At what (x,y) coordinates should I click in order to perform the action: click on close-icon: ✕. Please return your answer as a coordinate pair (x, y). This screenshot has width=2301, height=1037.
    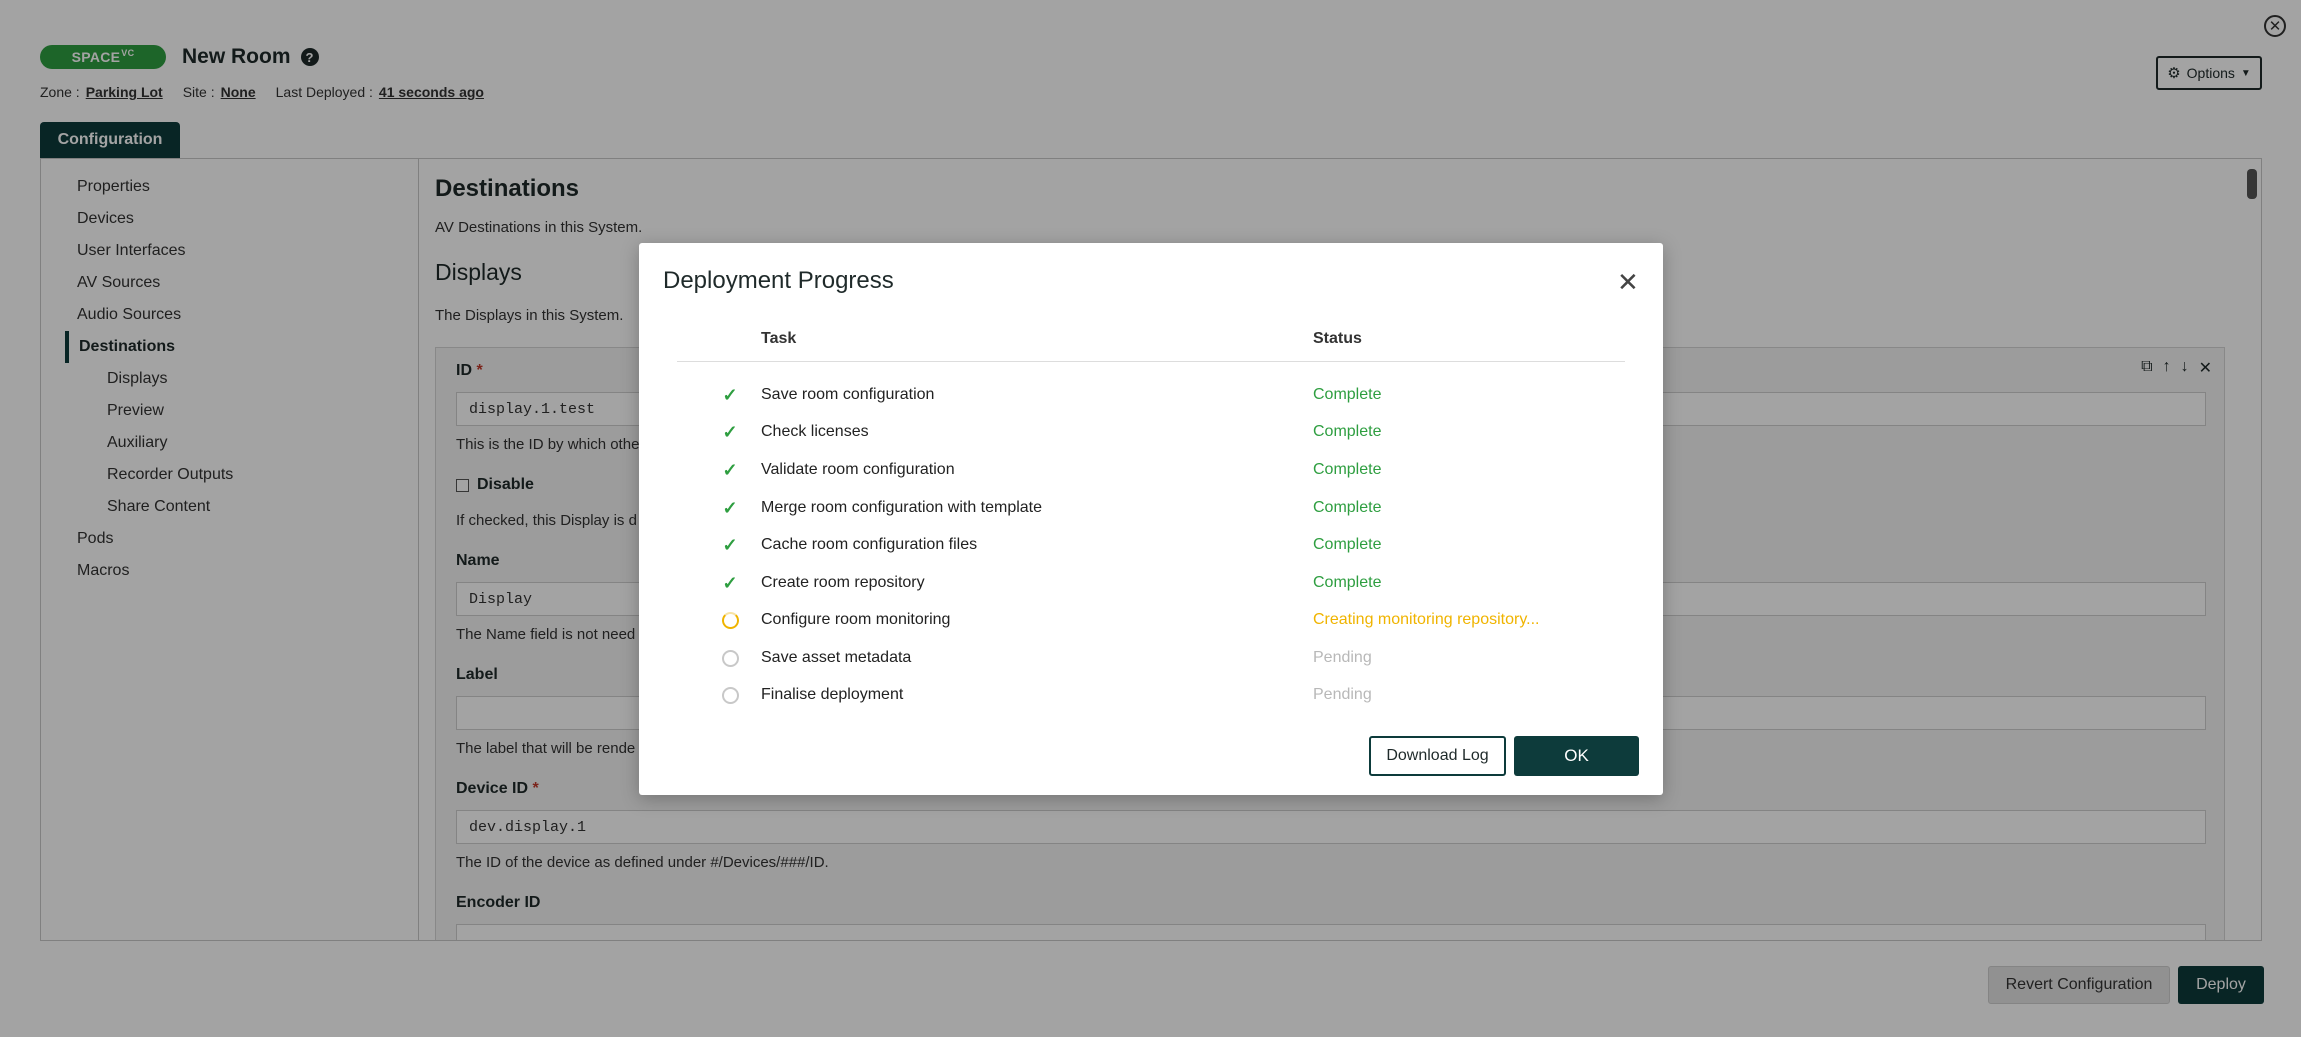
    Looking at the image, I should click on (1628, 282).